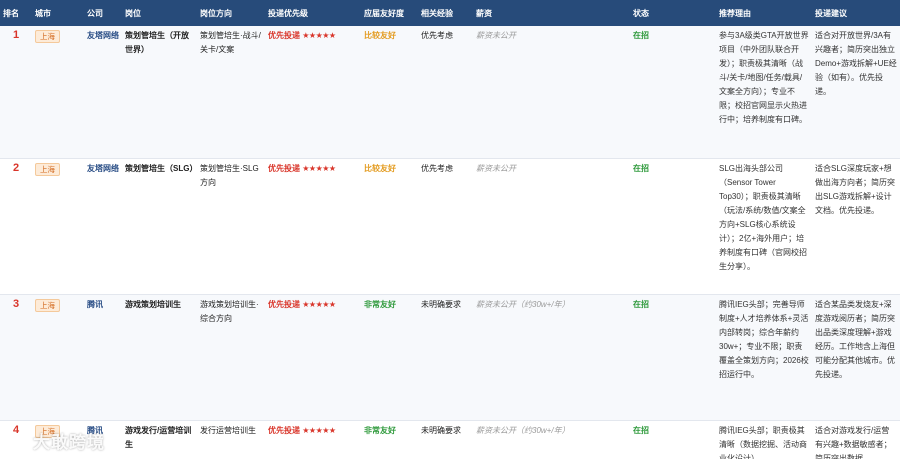 This screenshot has height=459, width=900. I want to click on watermark-logo: 大敢跨境, so click(56, 441).